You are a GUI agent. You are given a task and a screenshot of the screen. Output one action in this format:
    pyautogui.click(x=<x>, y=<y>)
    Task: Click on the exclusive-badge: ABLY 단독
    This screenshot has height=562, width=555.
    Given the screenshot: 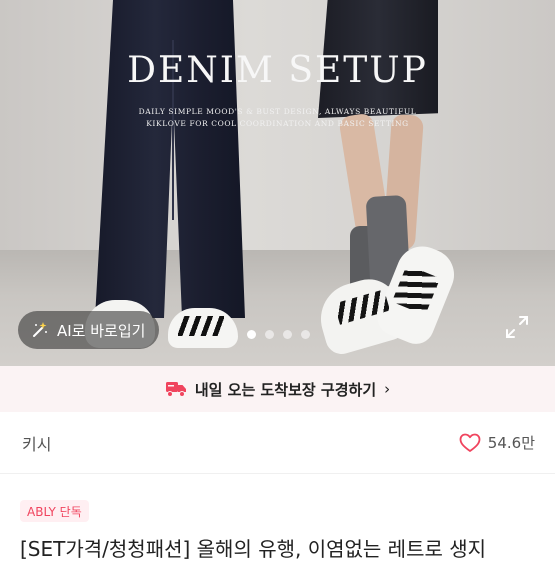 What is the action you would take?
    pyautogui.click(x=54, y=511)
    